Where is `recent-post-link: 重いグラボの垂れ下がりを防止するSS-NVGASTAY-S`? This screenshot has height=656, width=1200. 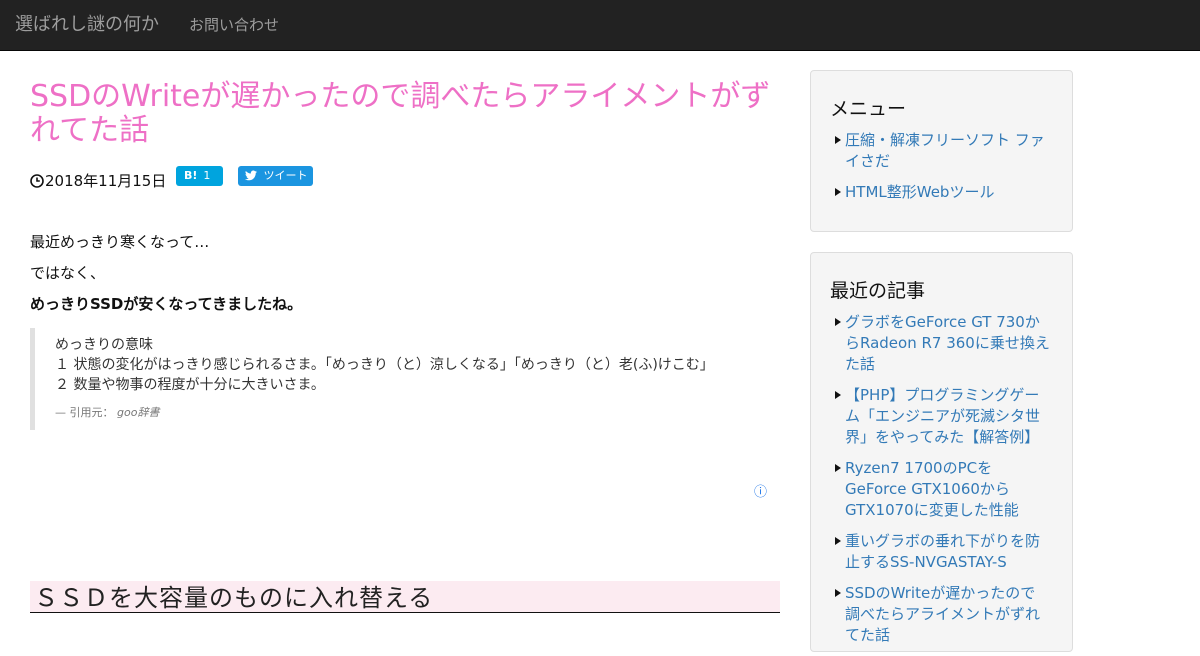 recent-post-link: 重いグラボの垂れ下がりを防止するSS-NVGASTAY-S is located at coordinates (942, 551).